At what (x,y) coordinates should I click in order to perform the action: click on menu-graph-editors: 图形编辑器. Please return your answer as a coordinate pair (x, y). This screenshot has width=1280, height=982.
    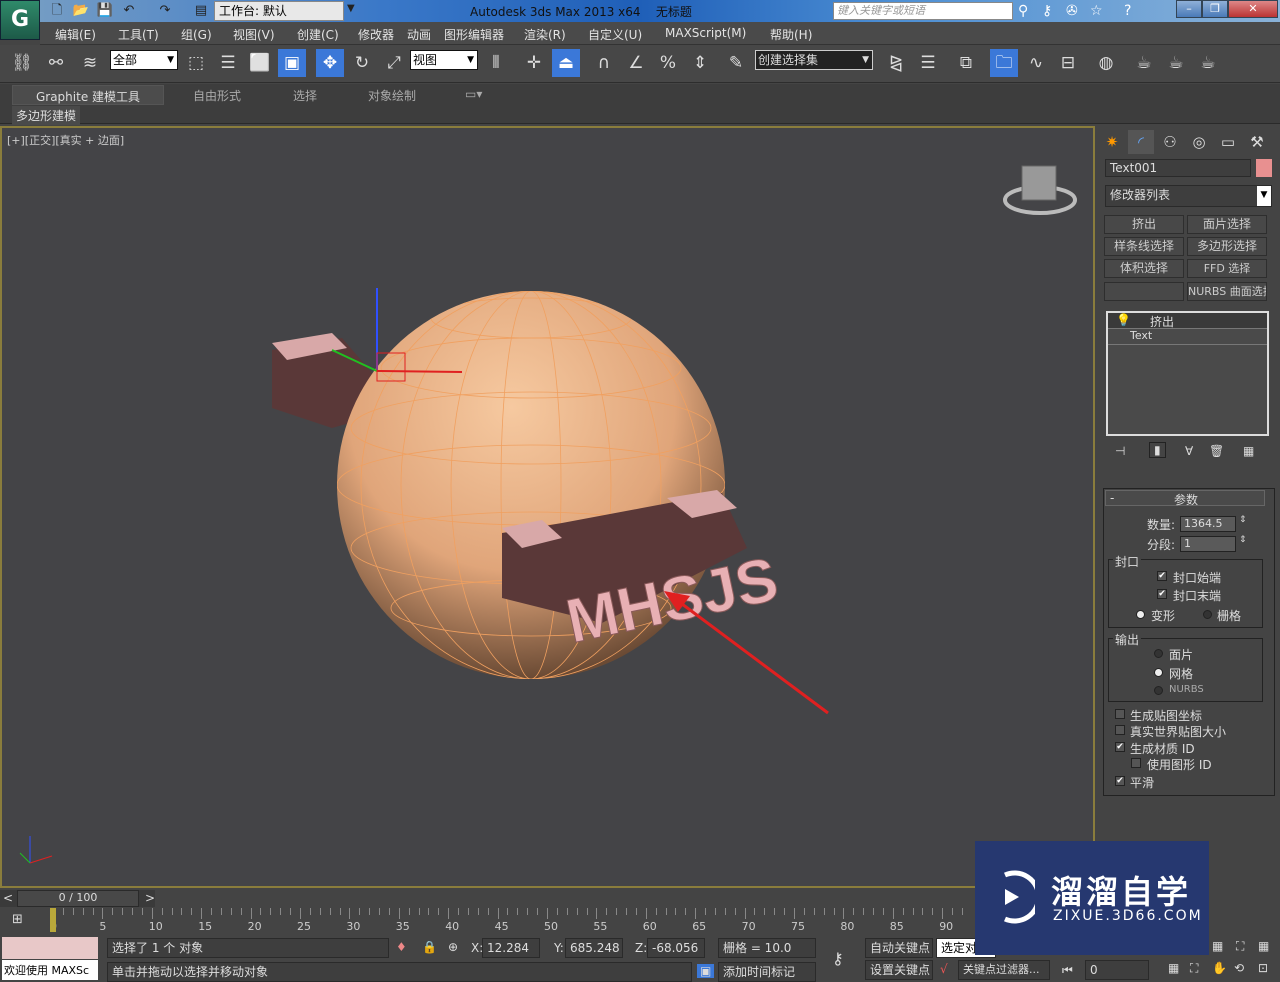
    Looking at the image, I should click on (474, 34).